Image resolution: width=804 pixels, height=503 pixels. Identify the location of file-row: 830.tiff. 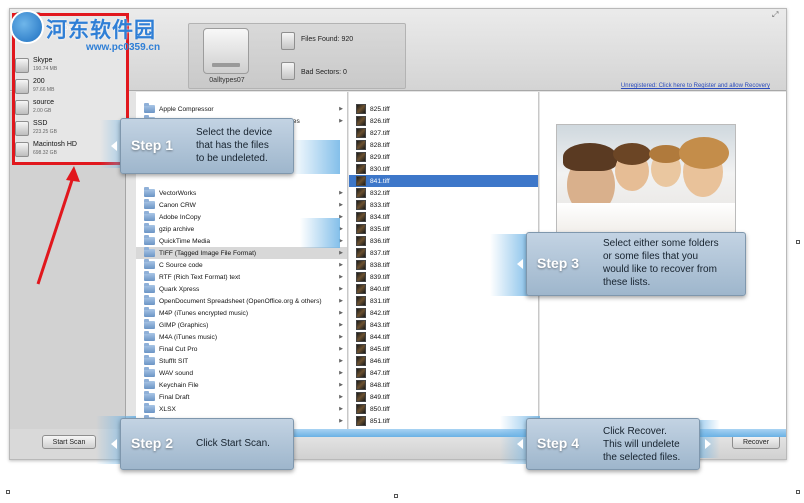
(443, 169).